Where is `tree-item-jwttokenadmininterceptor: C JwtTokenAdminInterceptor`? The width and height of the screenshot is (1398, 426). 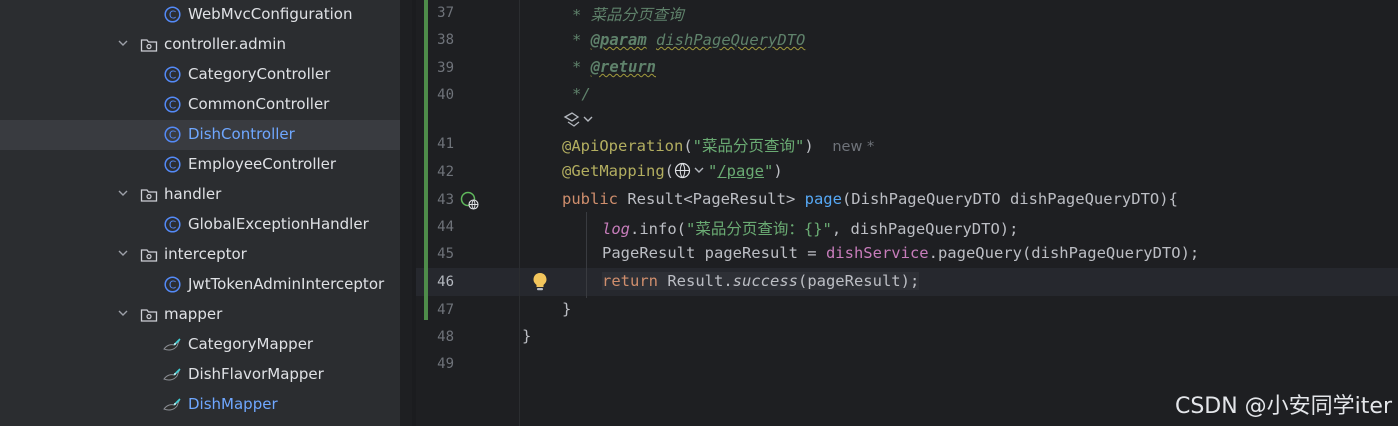
tree-item-jwttokenadmininterceptor: C JwtTokenAdminInterceptor is located at coordinates (200, 285).